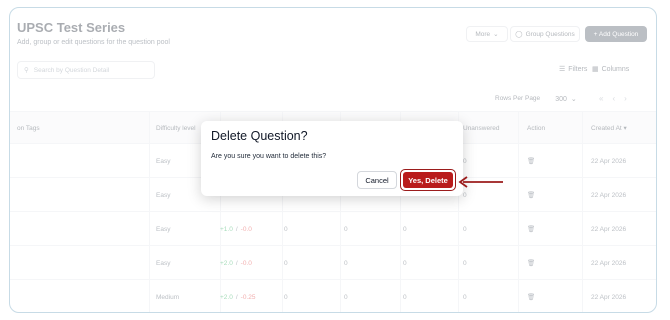 This screenshot has height=320, width=670. What do you see at coordinates (518, 98) in the screenshot?
I see `rows-per-page-label: Rows Per Page` at bounding box center [518, 98].